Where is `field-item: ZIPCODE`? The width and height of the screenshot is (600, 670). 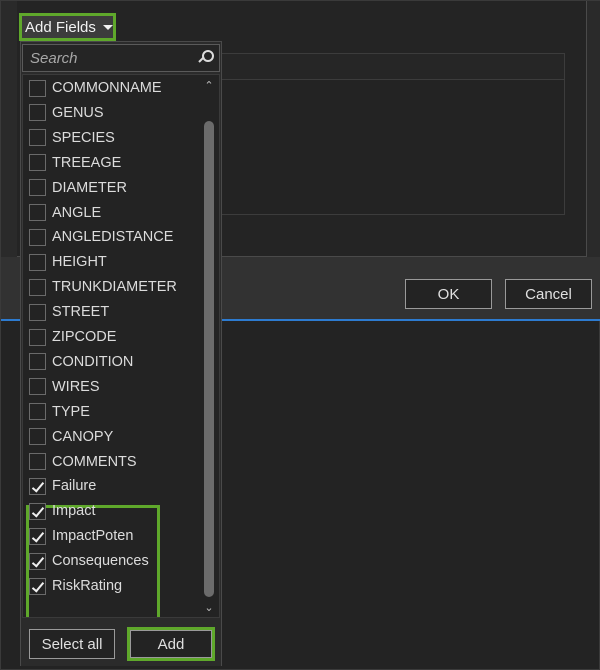
field-item: ZIPCODE is located at coordinates (72, 337).